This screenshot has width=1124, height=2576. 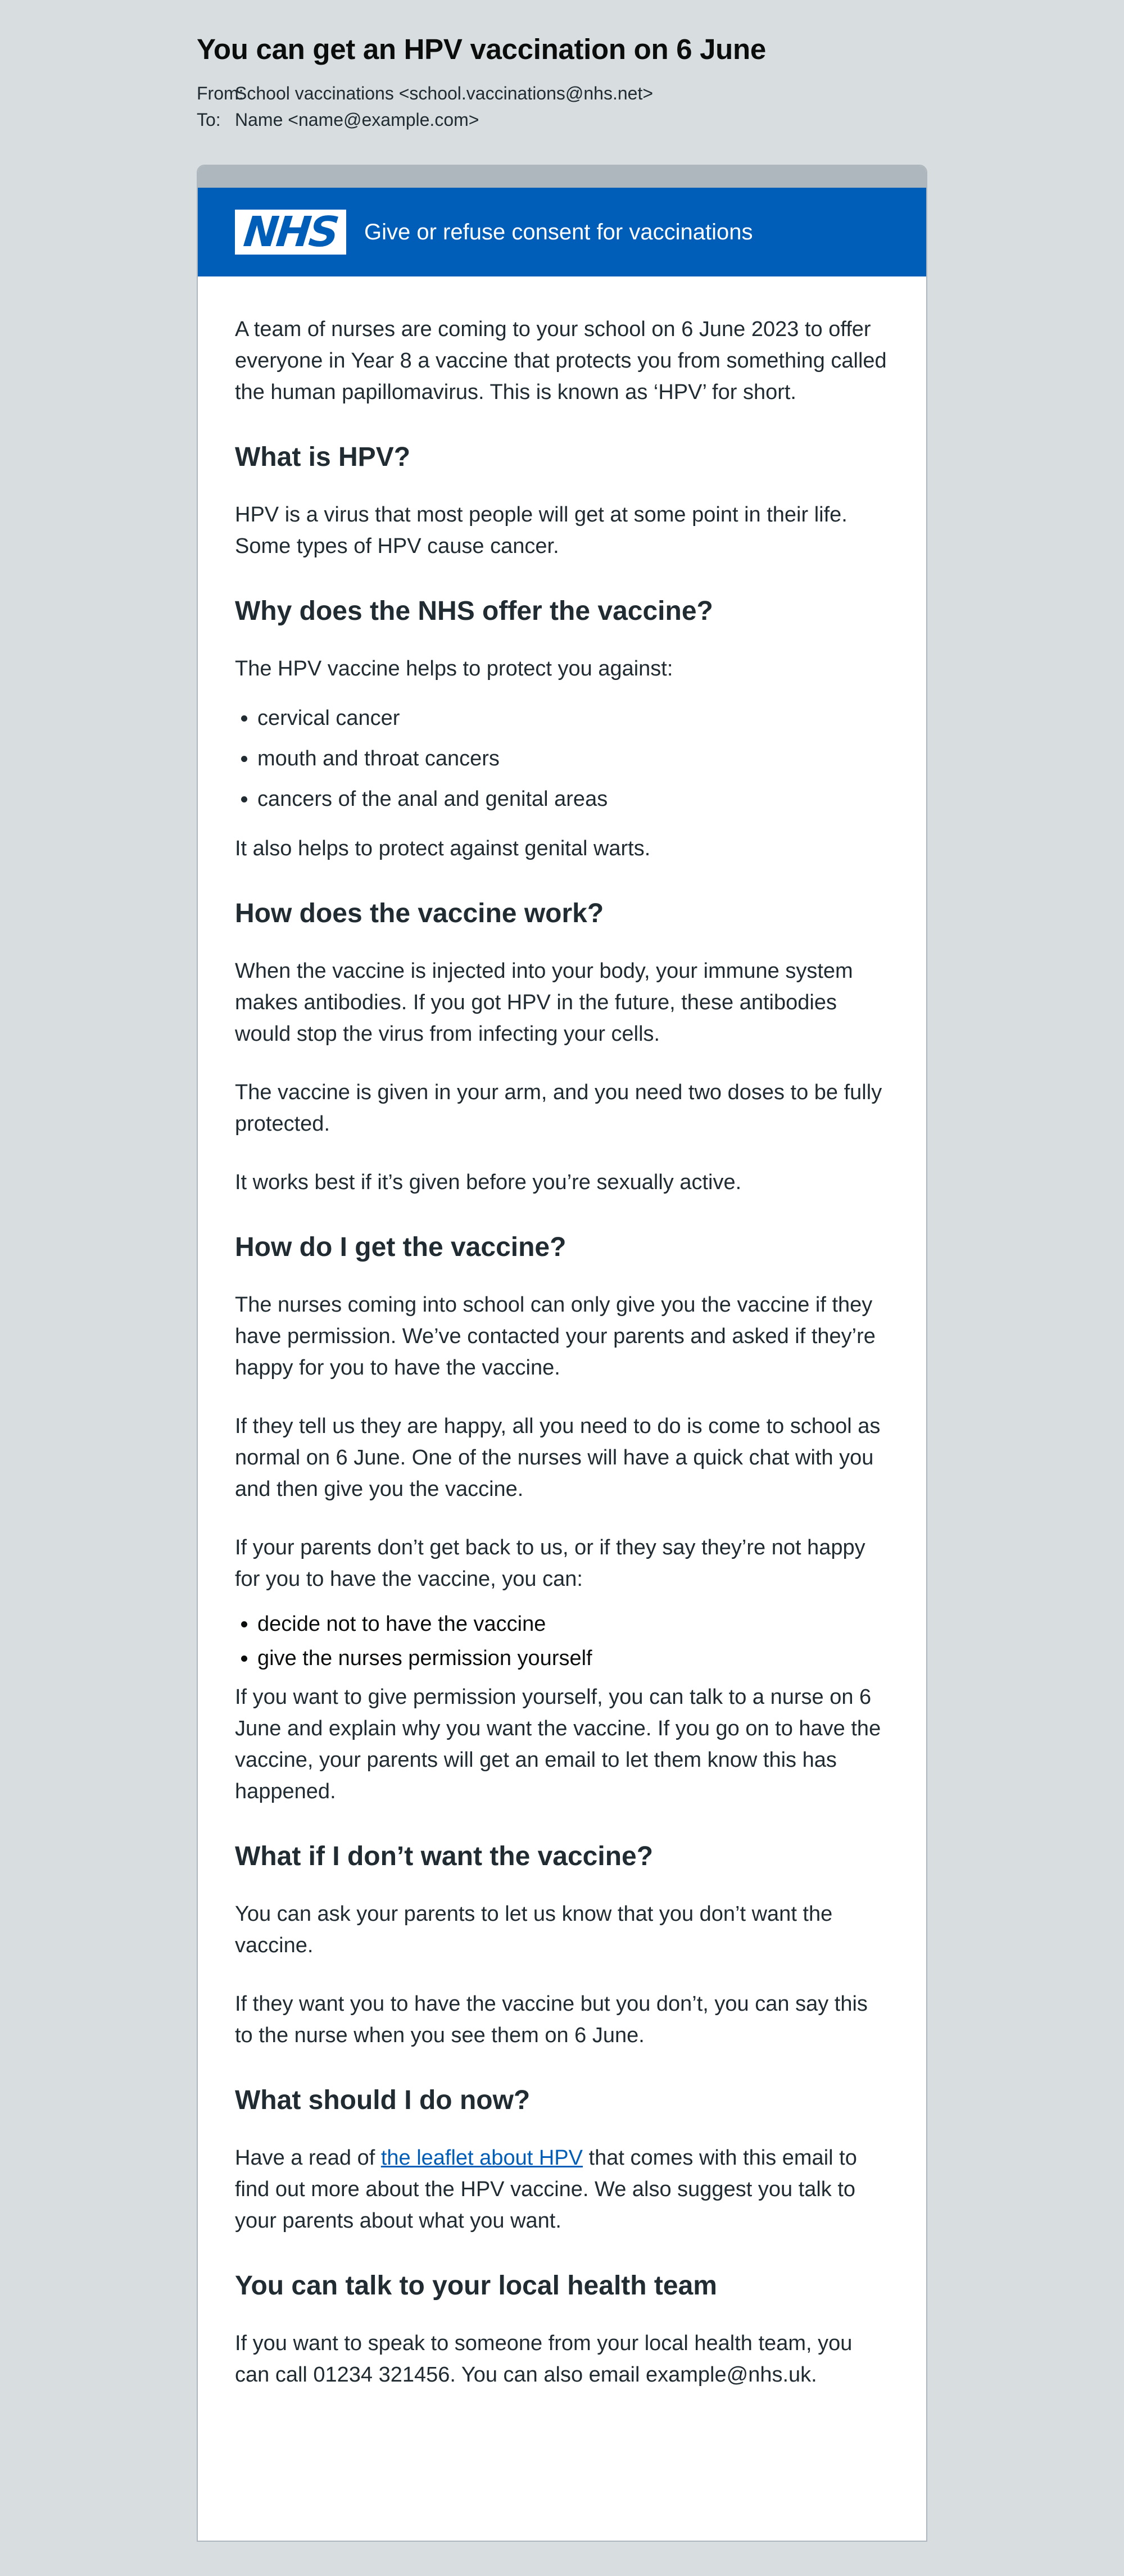 What do you see at coordinates (476, 2286) in the screenshot?
I see `heading-health-team: You can talk to your local health team` at bounding box center [476, 2286].